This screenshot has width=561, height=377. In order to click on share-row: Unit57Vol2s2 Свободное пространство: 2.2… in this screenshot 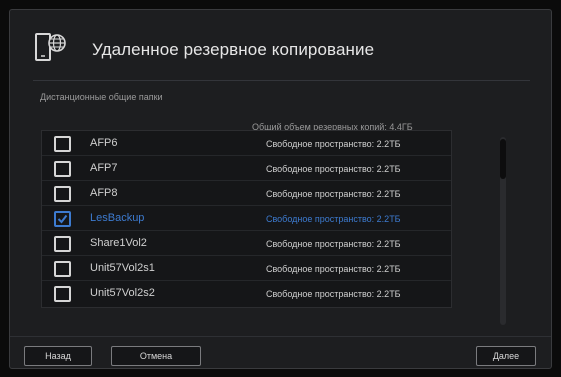, I will do `click(246, 293)`.